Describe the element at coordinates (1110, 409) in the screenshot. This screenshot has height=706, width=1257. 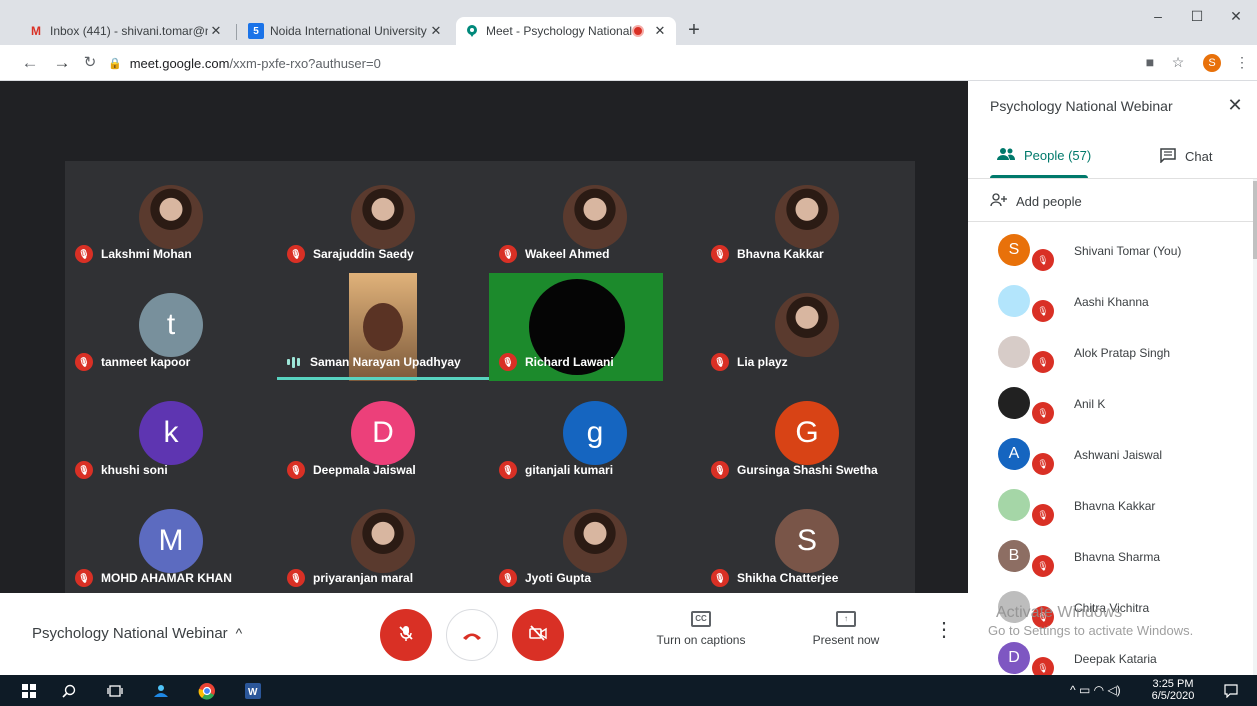
I see `people-list-item: 🎙 Anil K` at that location.